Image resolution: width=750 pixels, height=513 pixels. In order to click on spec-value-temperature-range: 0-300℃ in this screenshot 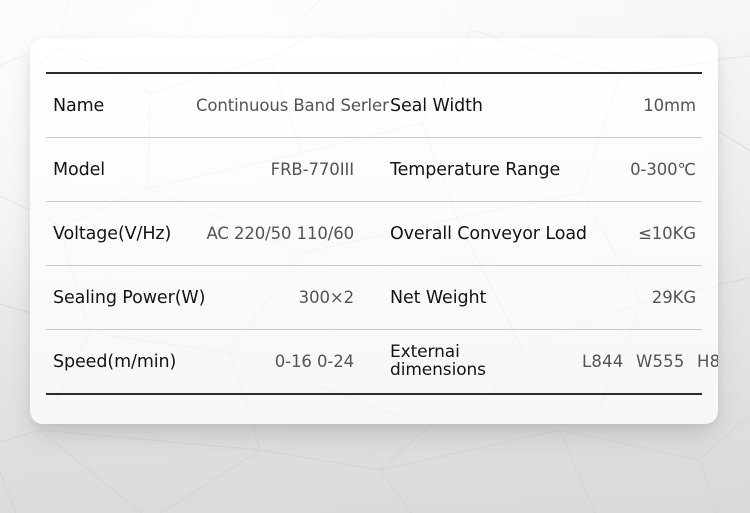, I will do `click(663, 169)`.